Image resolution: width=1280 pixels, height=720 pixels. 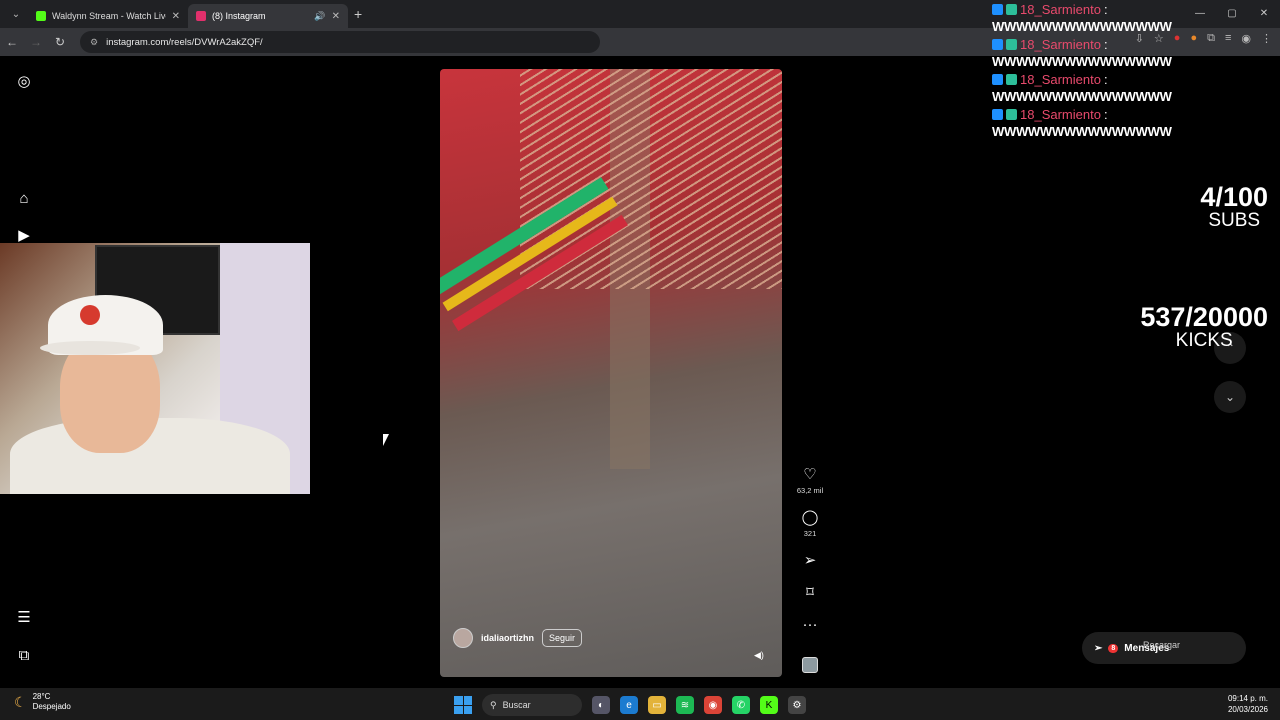 I want to click on webcam-cap-brim, so click(x=90, y=348).